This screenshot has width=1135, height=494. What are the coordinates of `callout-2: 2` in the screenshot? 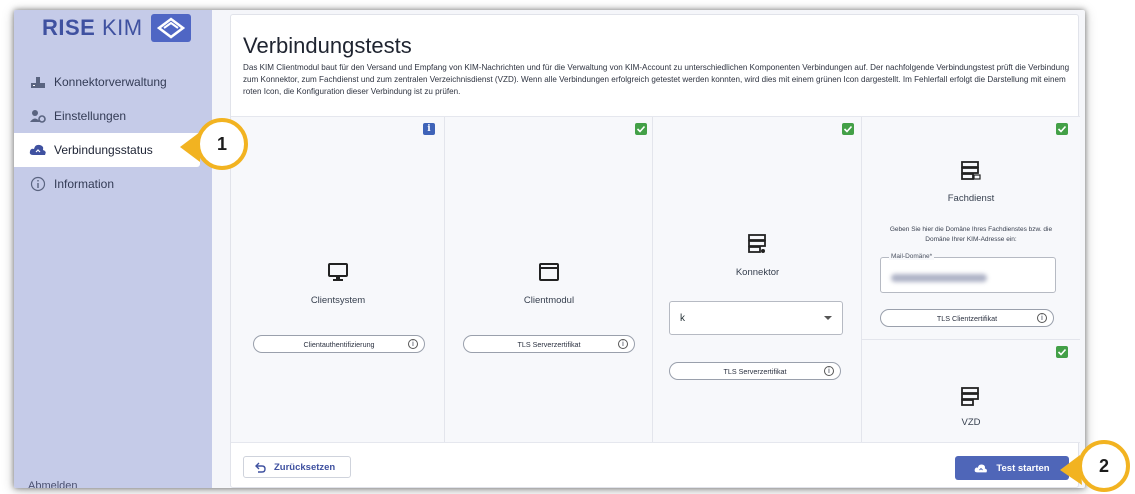 It's located at (1104, 466).